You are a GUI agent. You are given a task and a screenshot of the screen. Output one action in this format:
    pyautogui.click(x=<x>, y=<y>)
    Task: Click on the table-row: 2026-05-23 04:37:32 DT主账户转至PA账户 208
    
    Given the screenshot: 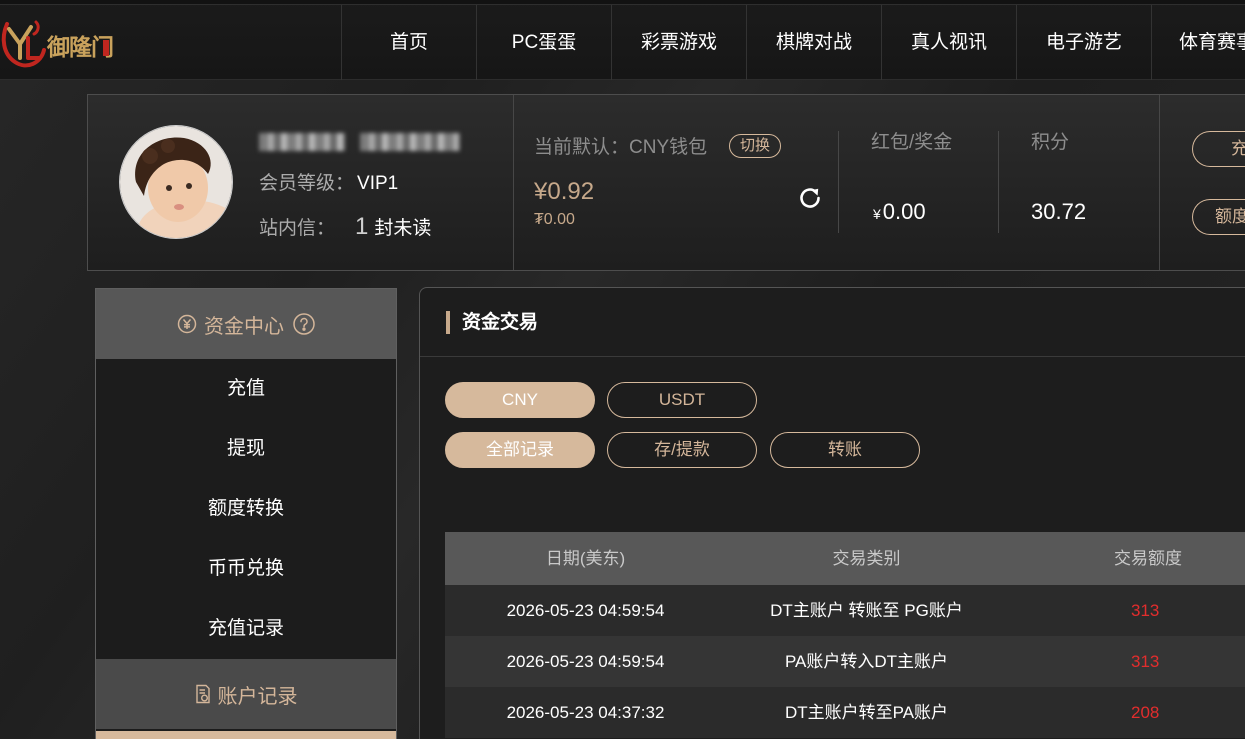 What is the action you would take?
    pyautogui.click(x=845, y=712)
    